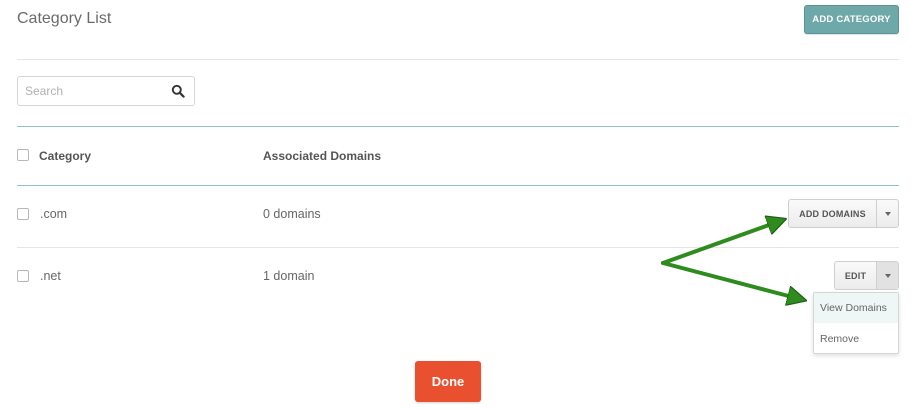 This screenshot has height=410, width=920. What do you see at coordinates (856, 308) in the screenshot?
I see `menu-item-view-domains: View Domains` at bounding box center [856, 308].